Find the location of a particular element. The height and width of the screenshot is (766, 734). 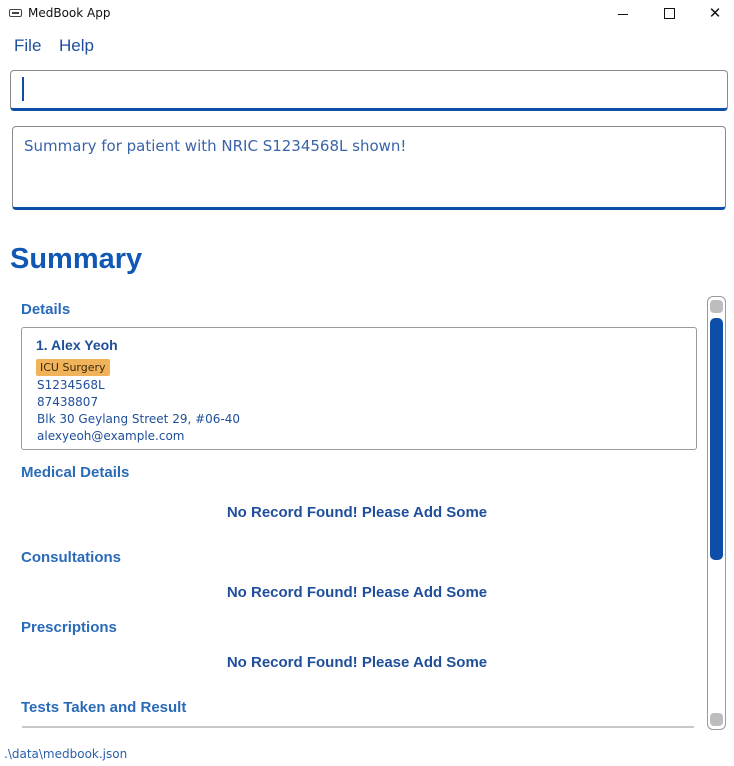

minimize-icon is located at coordinates (623, 14).